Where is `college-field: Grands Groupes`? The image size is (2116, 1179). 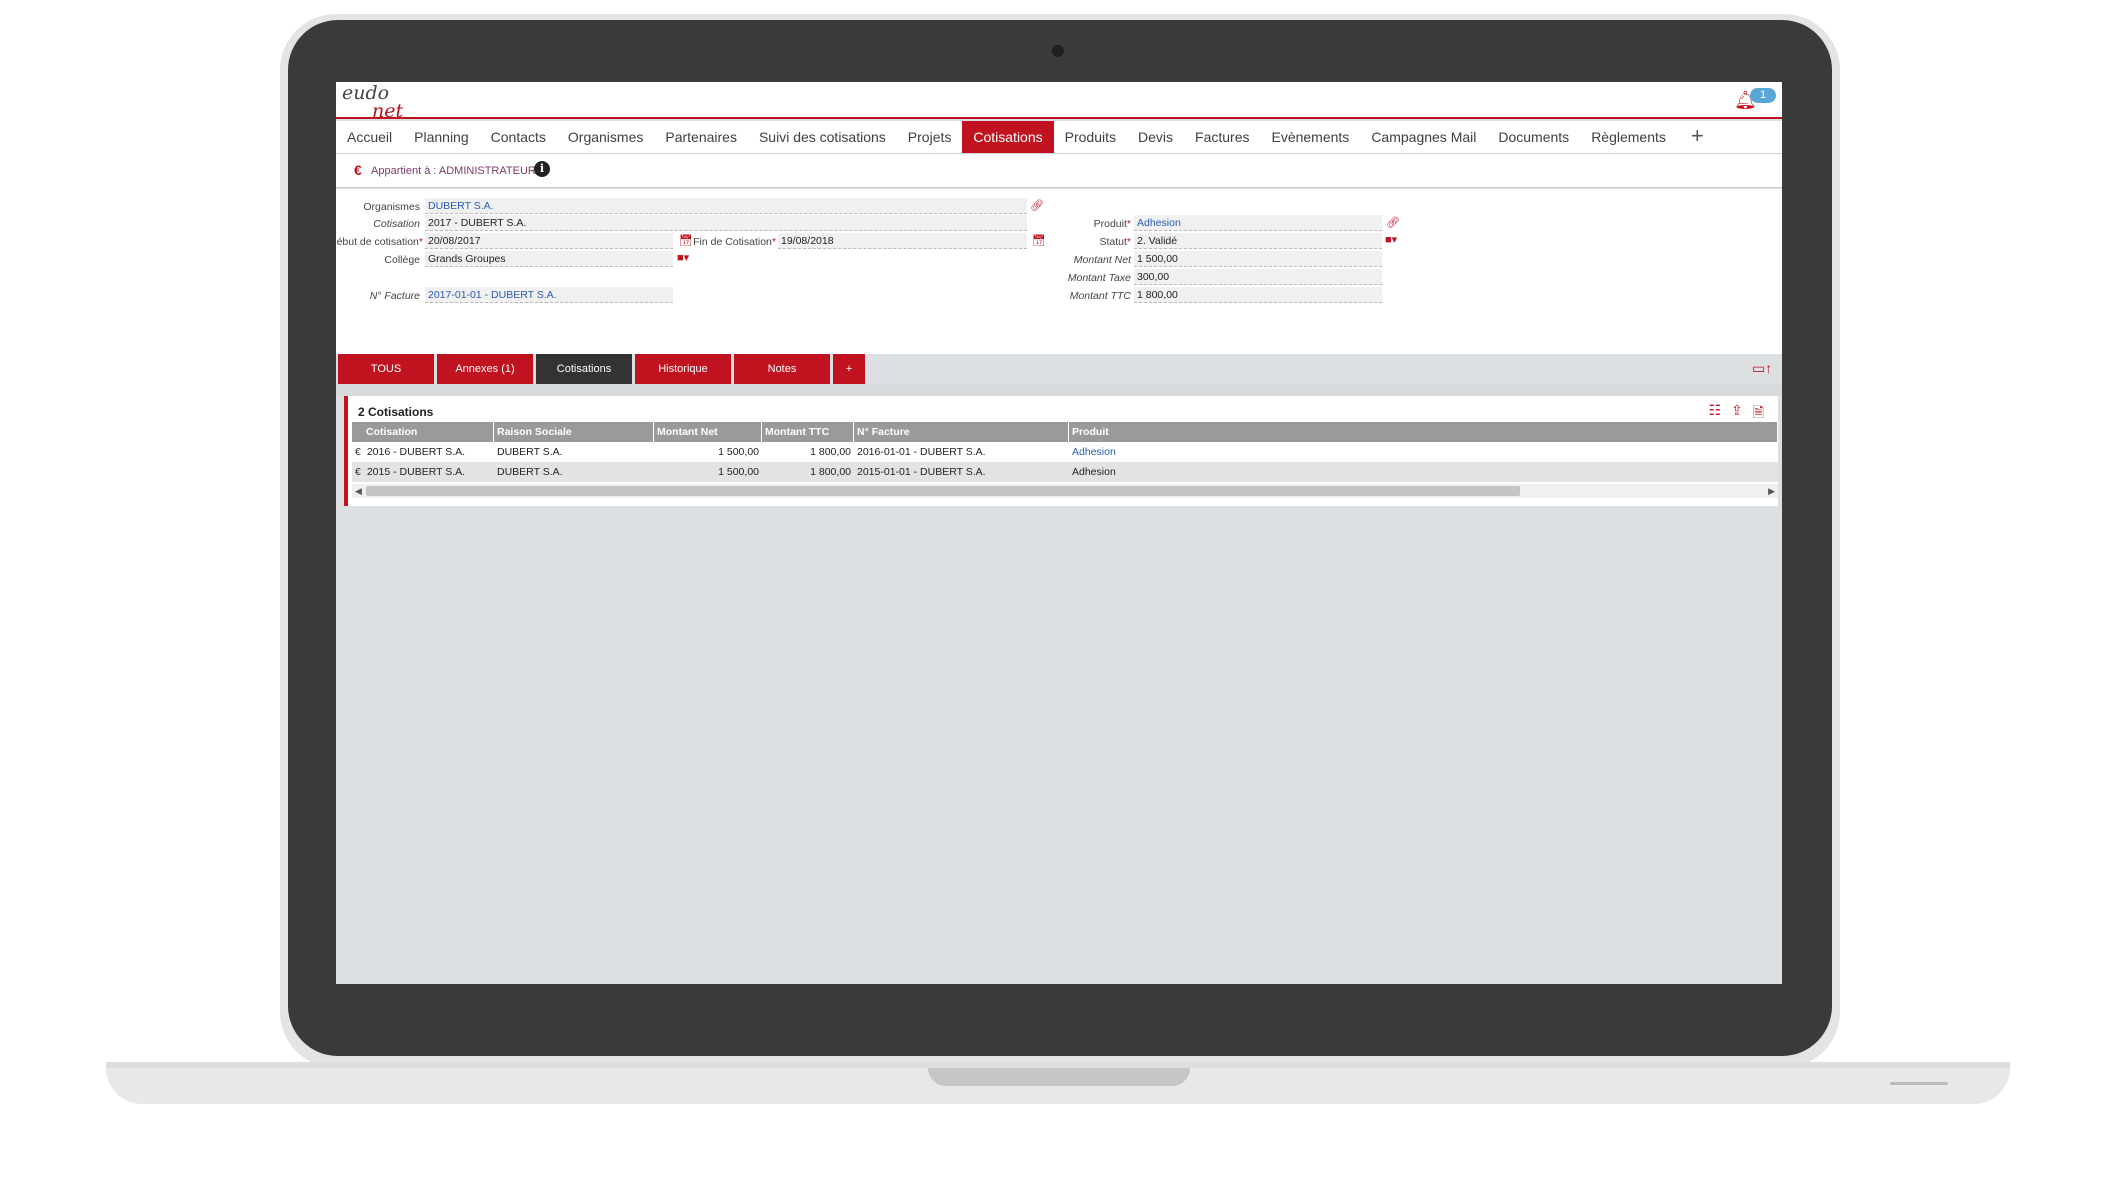 college-field: Grands Groupes is located at coordinates (549, 259).